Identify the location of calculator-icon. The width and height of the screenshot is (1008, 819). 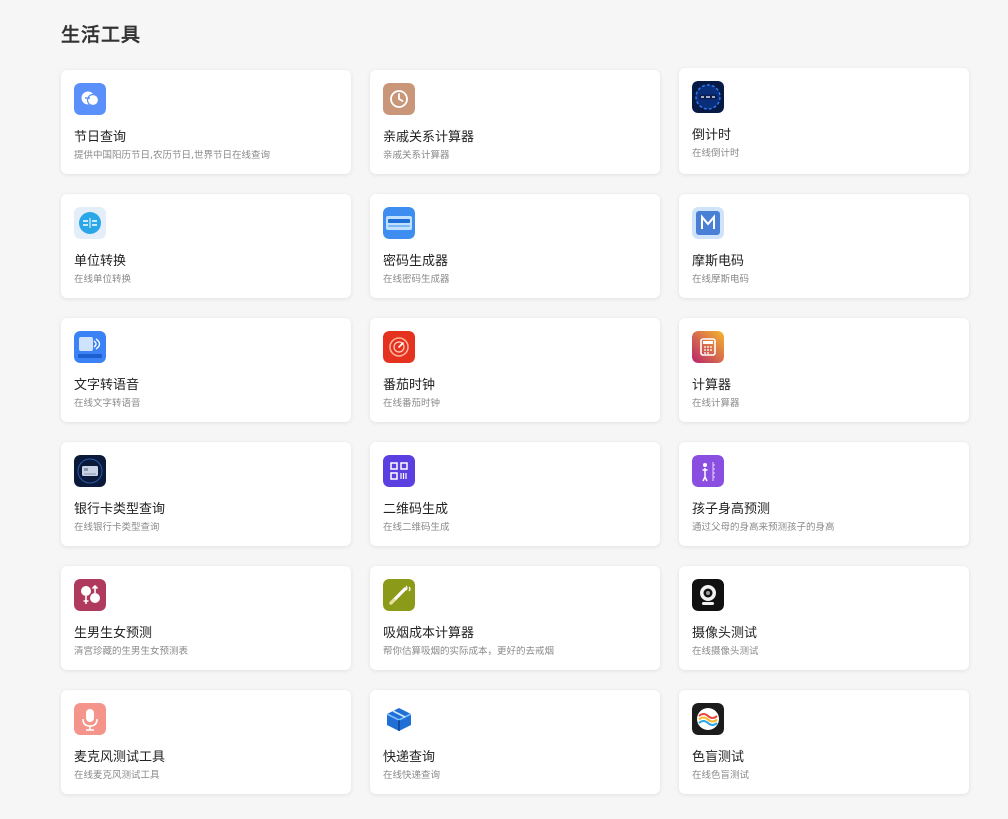
(708, 347).